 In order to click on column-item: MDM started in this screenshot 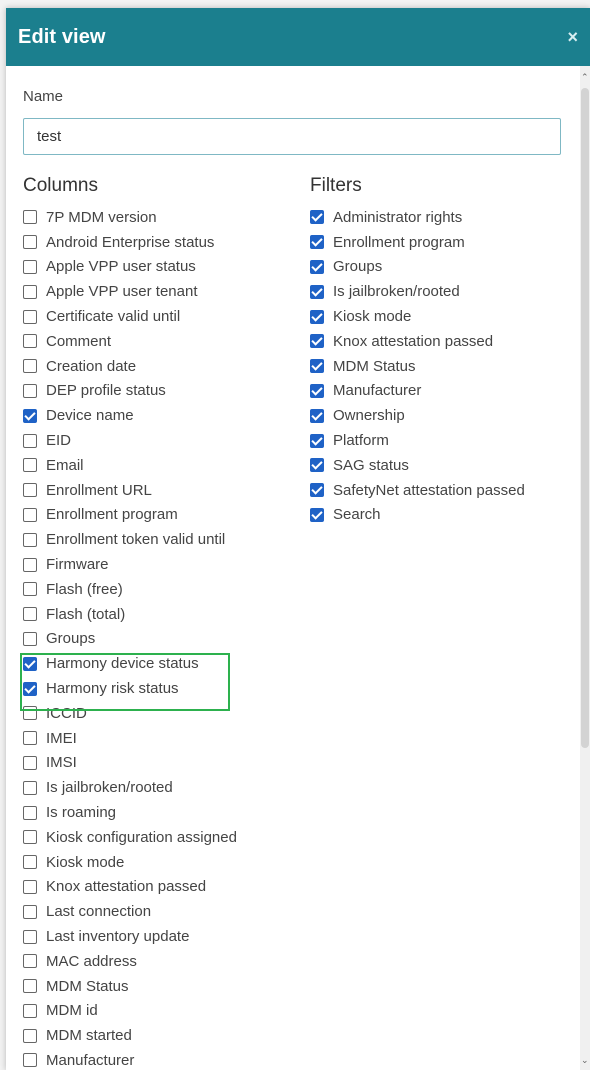, I will do `click(166, 1035)`.